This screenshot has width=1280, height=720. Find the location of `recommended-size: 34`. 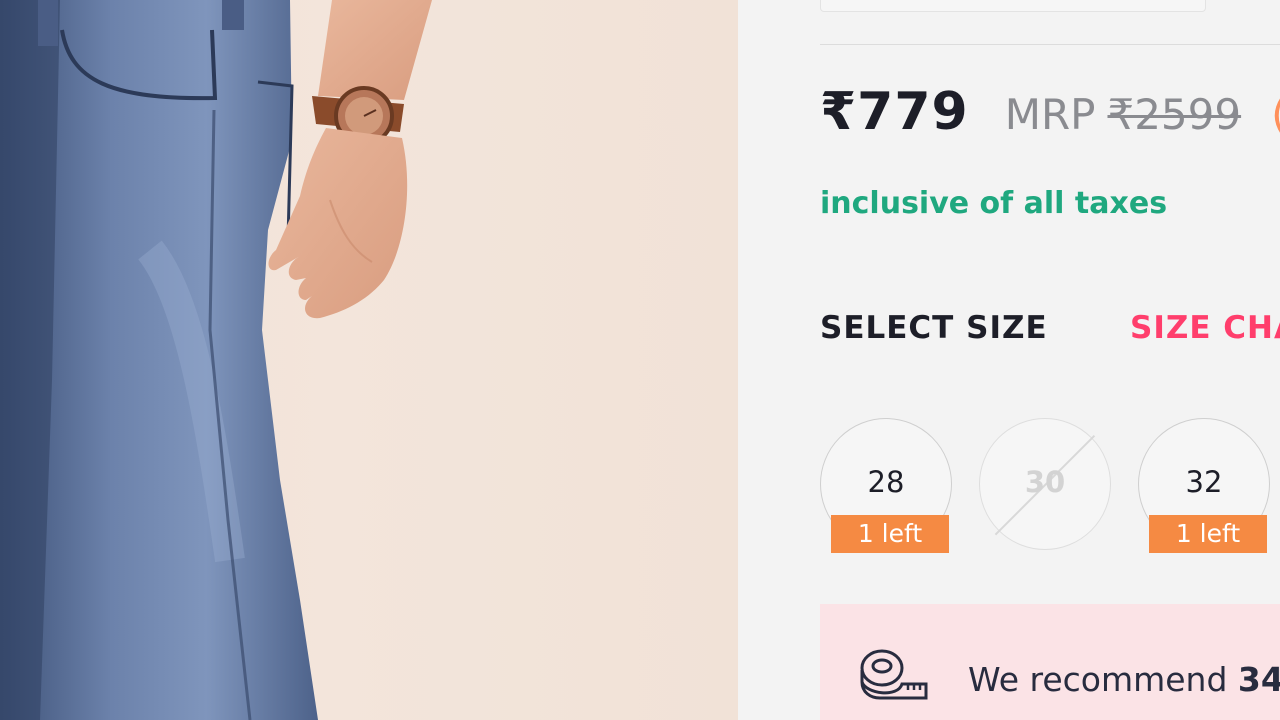

recommended-size: 34 is located at coordinates (1258, 679).